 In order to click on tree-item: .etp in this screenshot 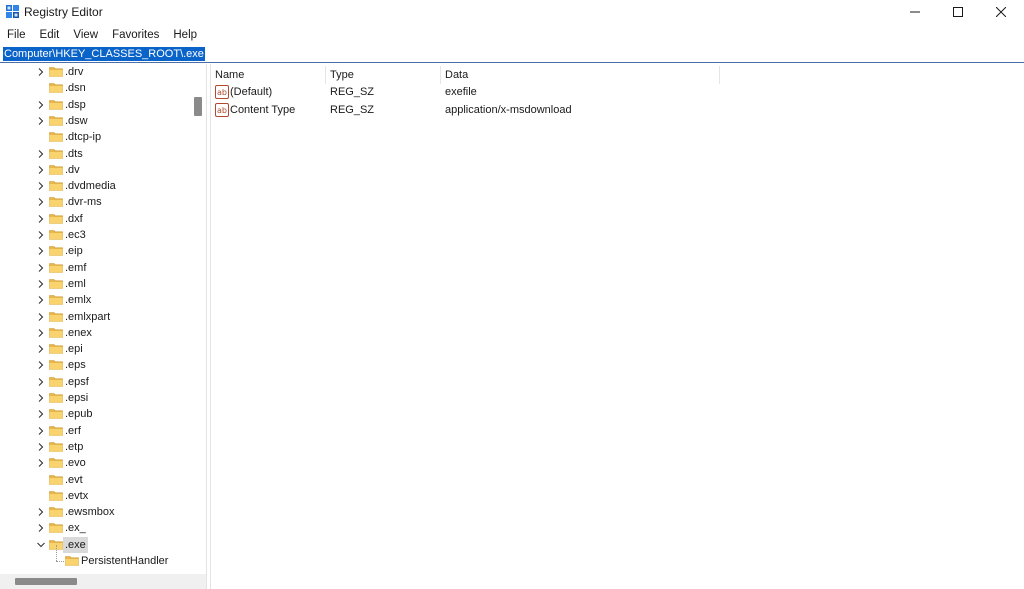, I will do `click(95, 447)`.